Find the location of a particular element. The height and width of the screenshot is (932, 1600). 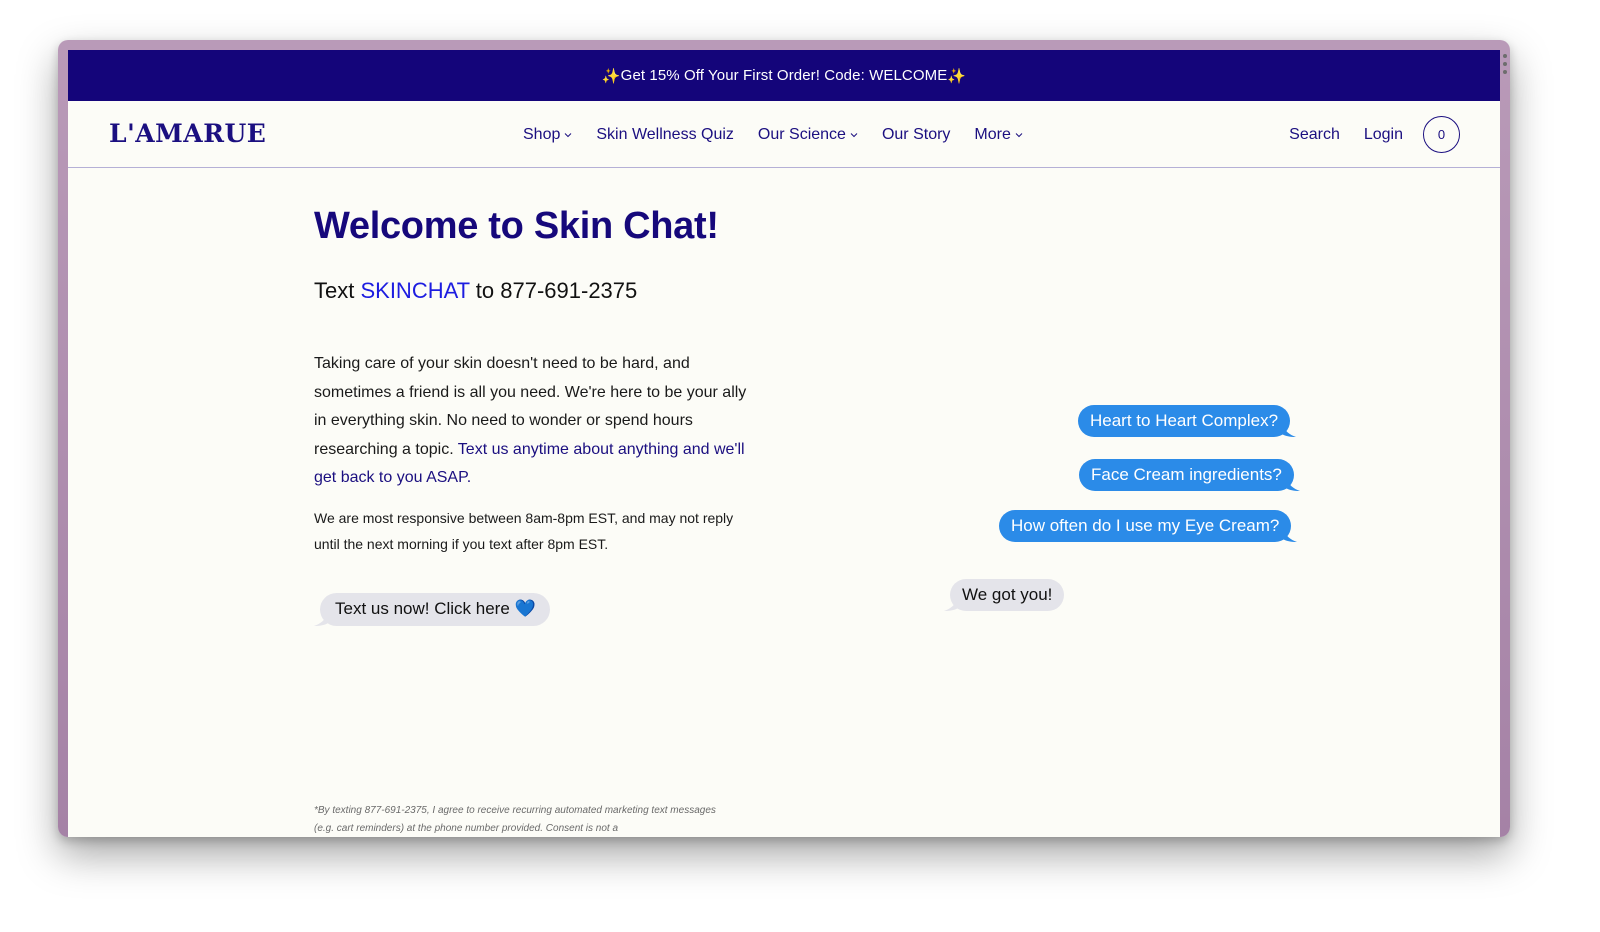

login-link: Login is located at coordinates (1383, 135).